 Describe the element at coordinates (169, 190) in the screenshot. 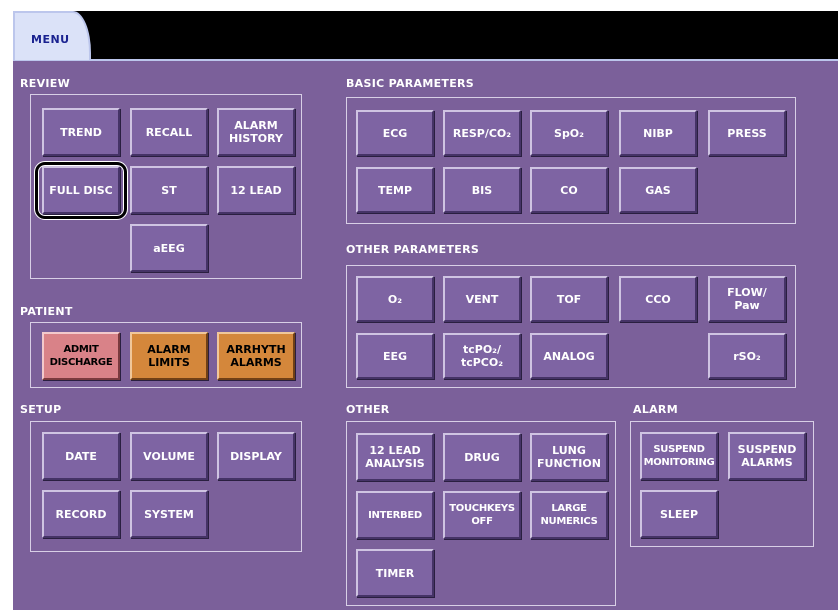

I see `st-button: ST` at that location.